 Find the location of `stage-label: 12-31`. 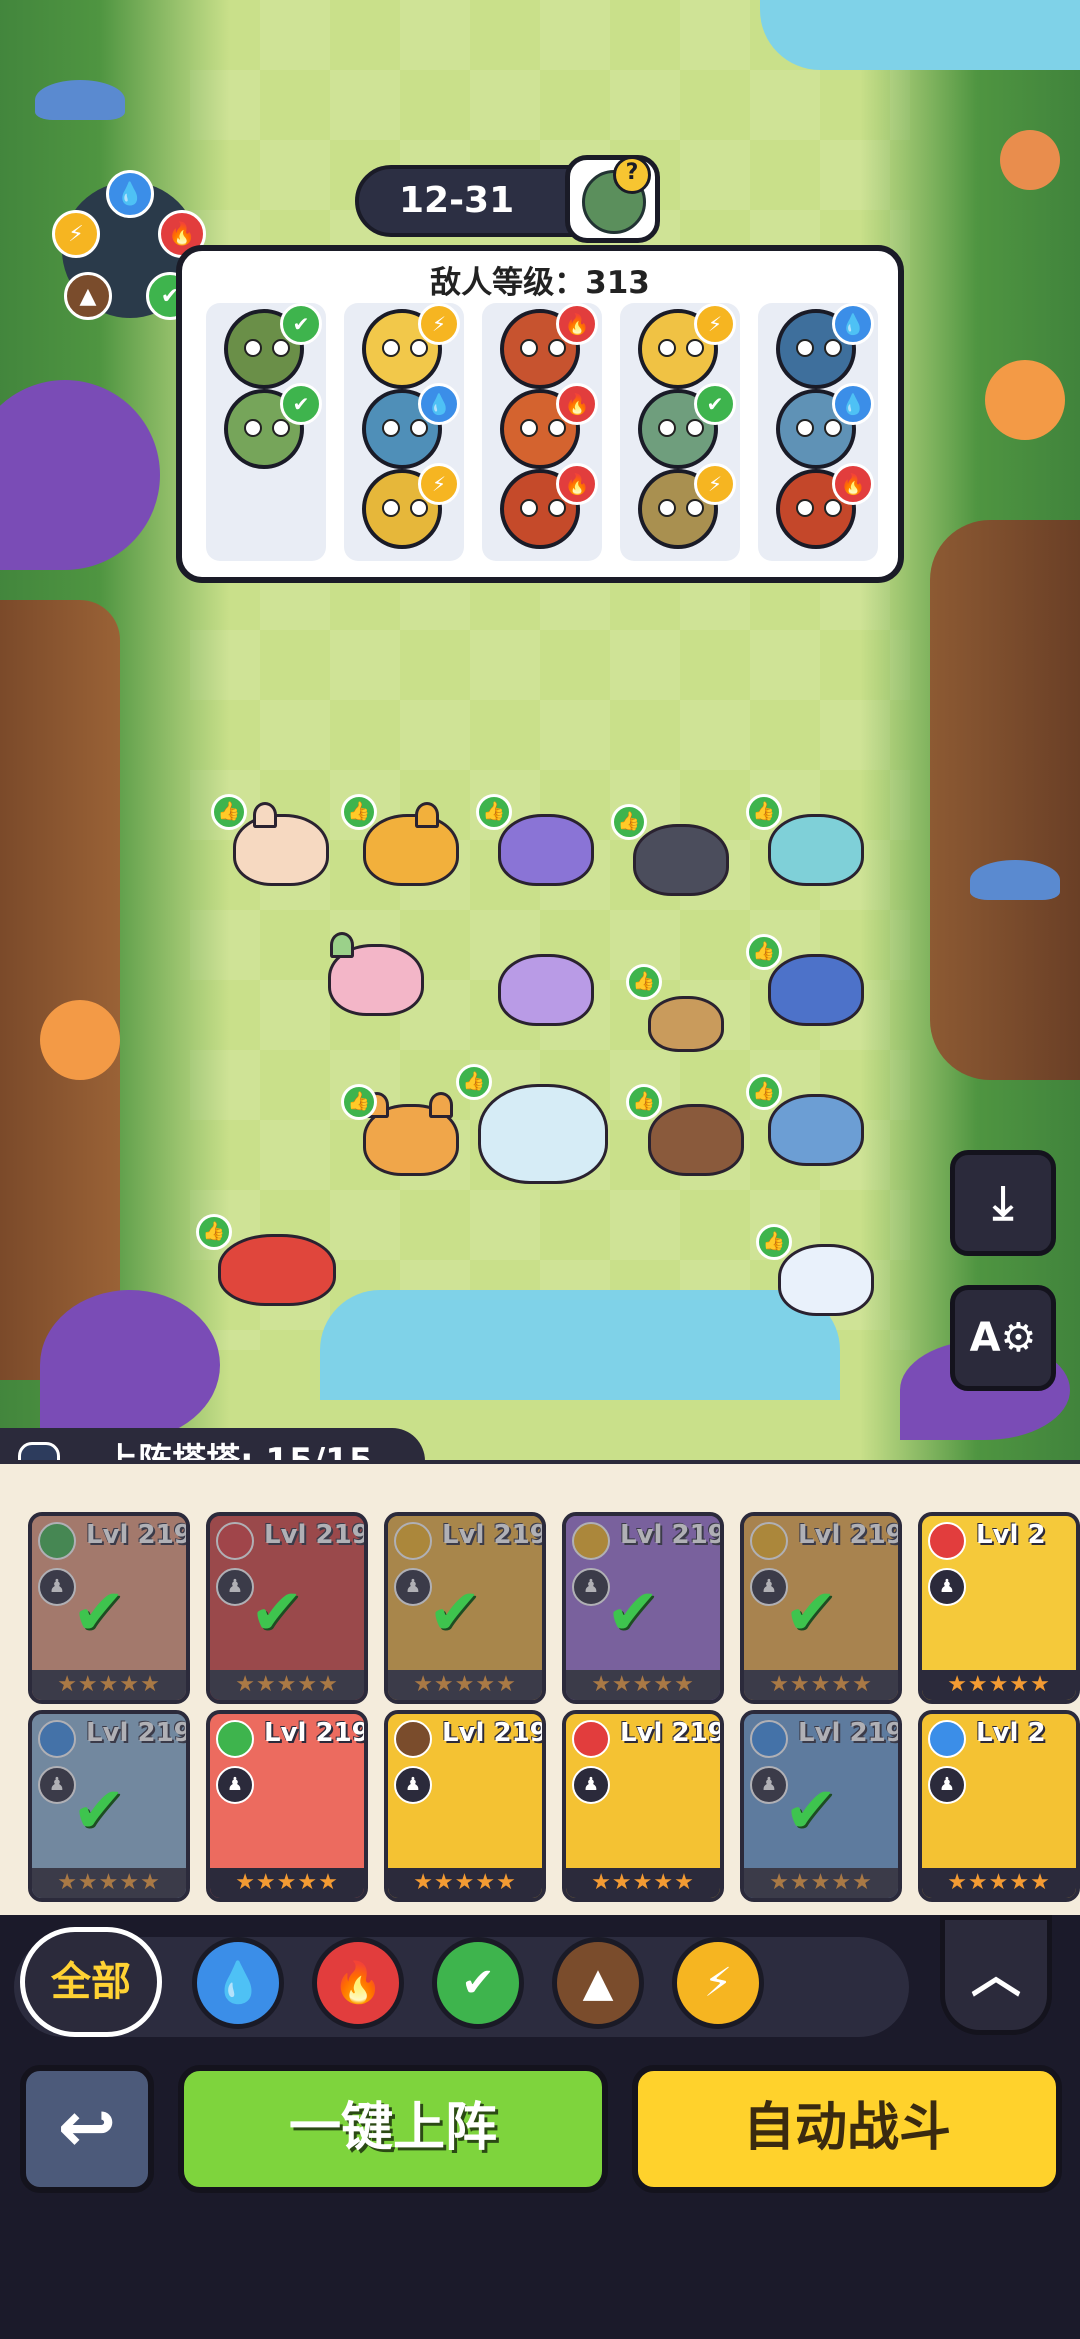

stage-label: 12-31 is located at coordinates (457, 200).